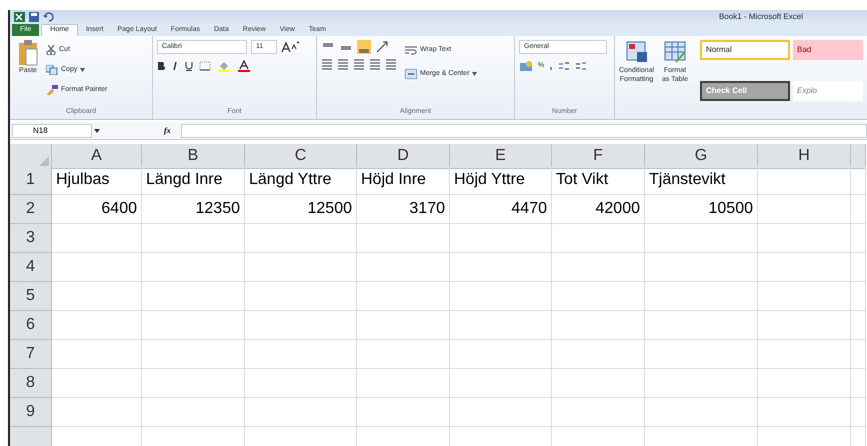  I want to click on cell-style-option: Explo, so click(827, 91).